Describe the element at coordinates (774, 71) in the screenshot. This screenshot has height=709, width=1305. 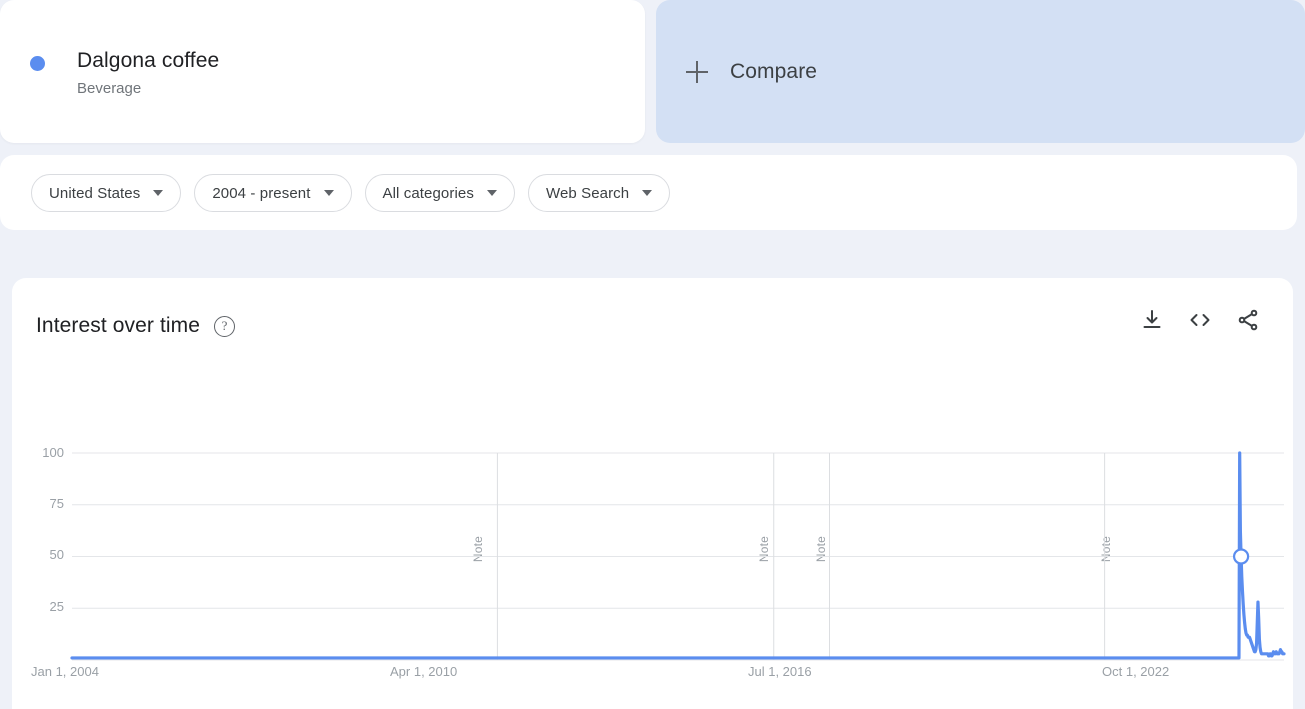
I see `compare-label: Compare` at that location.